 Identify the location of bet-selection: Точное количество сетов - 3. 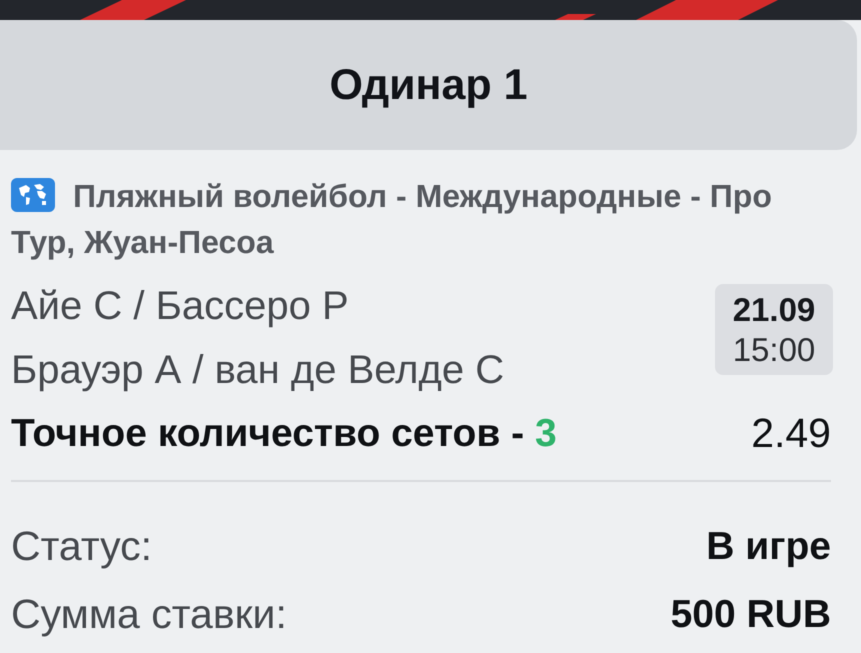
(284, 433).